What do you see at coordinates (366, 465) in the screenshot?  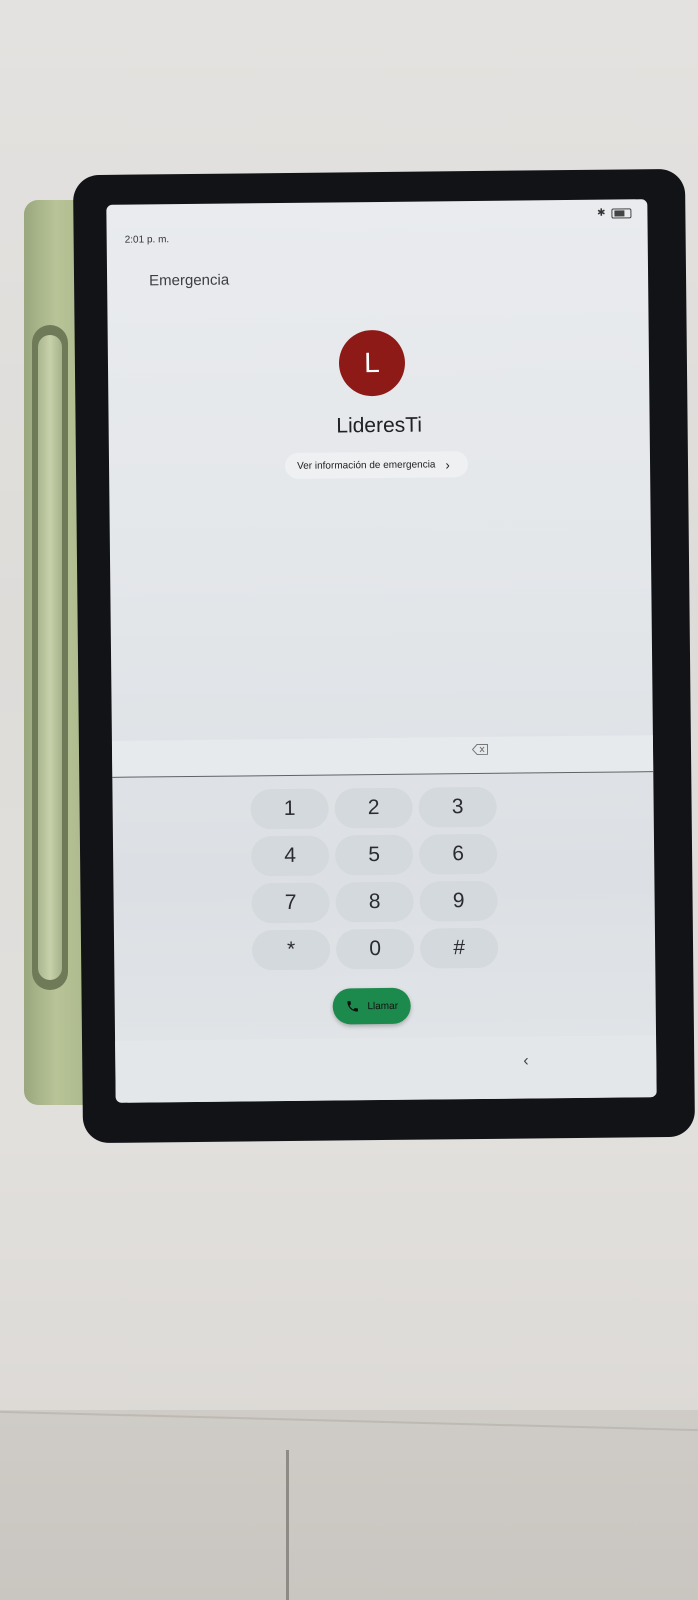 I see `emergency-info-label: Ver información de emergencia` at bounding box center [366, 465].